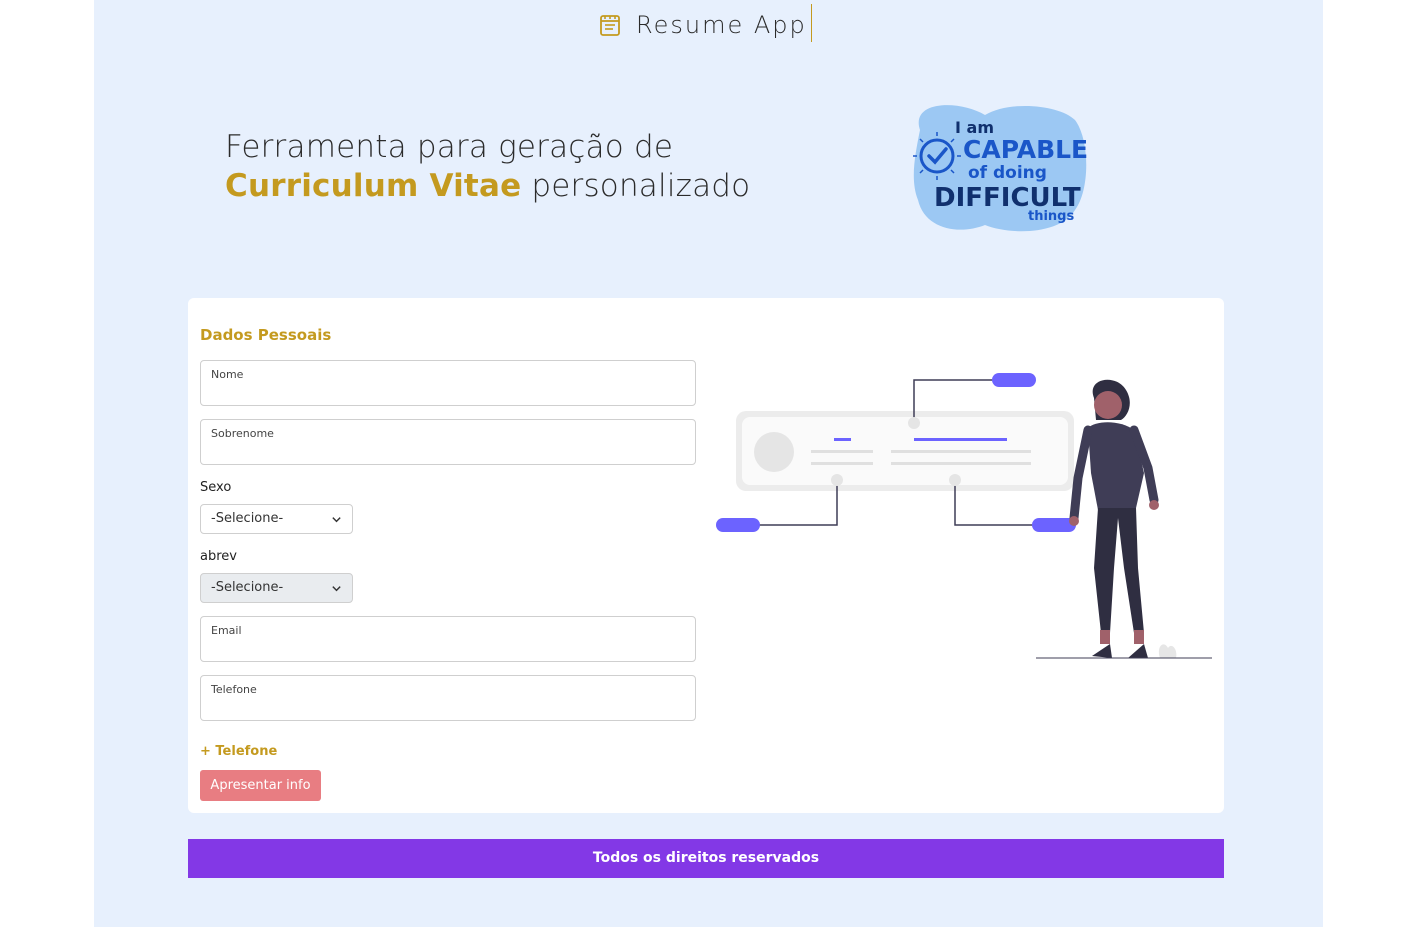 The width and height of the screenshot is (1416, 927). Describe the element at coordinates (448, 698) in the screenshot. I see `telefone-field: Telefone` at that location.